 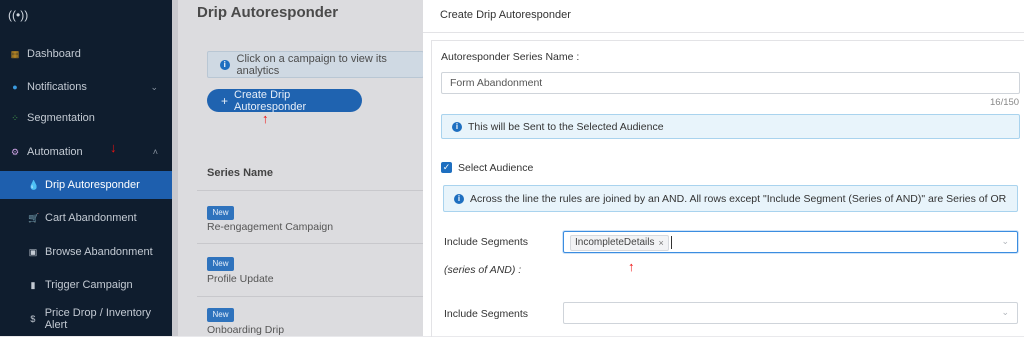 I want to click on include-segments-select-2: ⌄, so click(x=790, y=313).